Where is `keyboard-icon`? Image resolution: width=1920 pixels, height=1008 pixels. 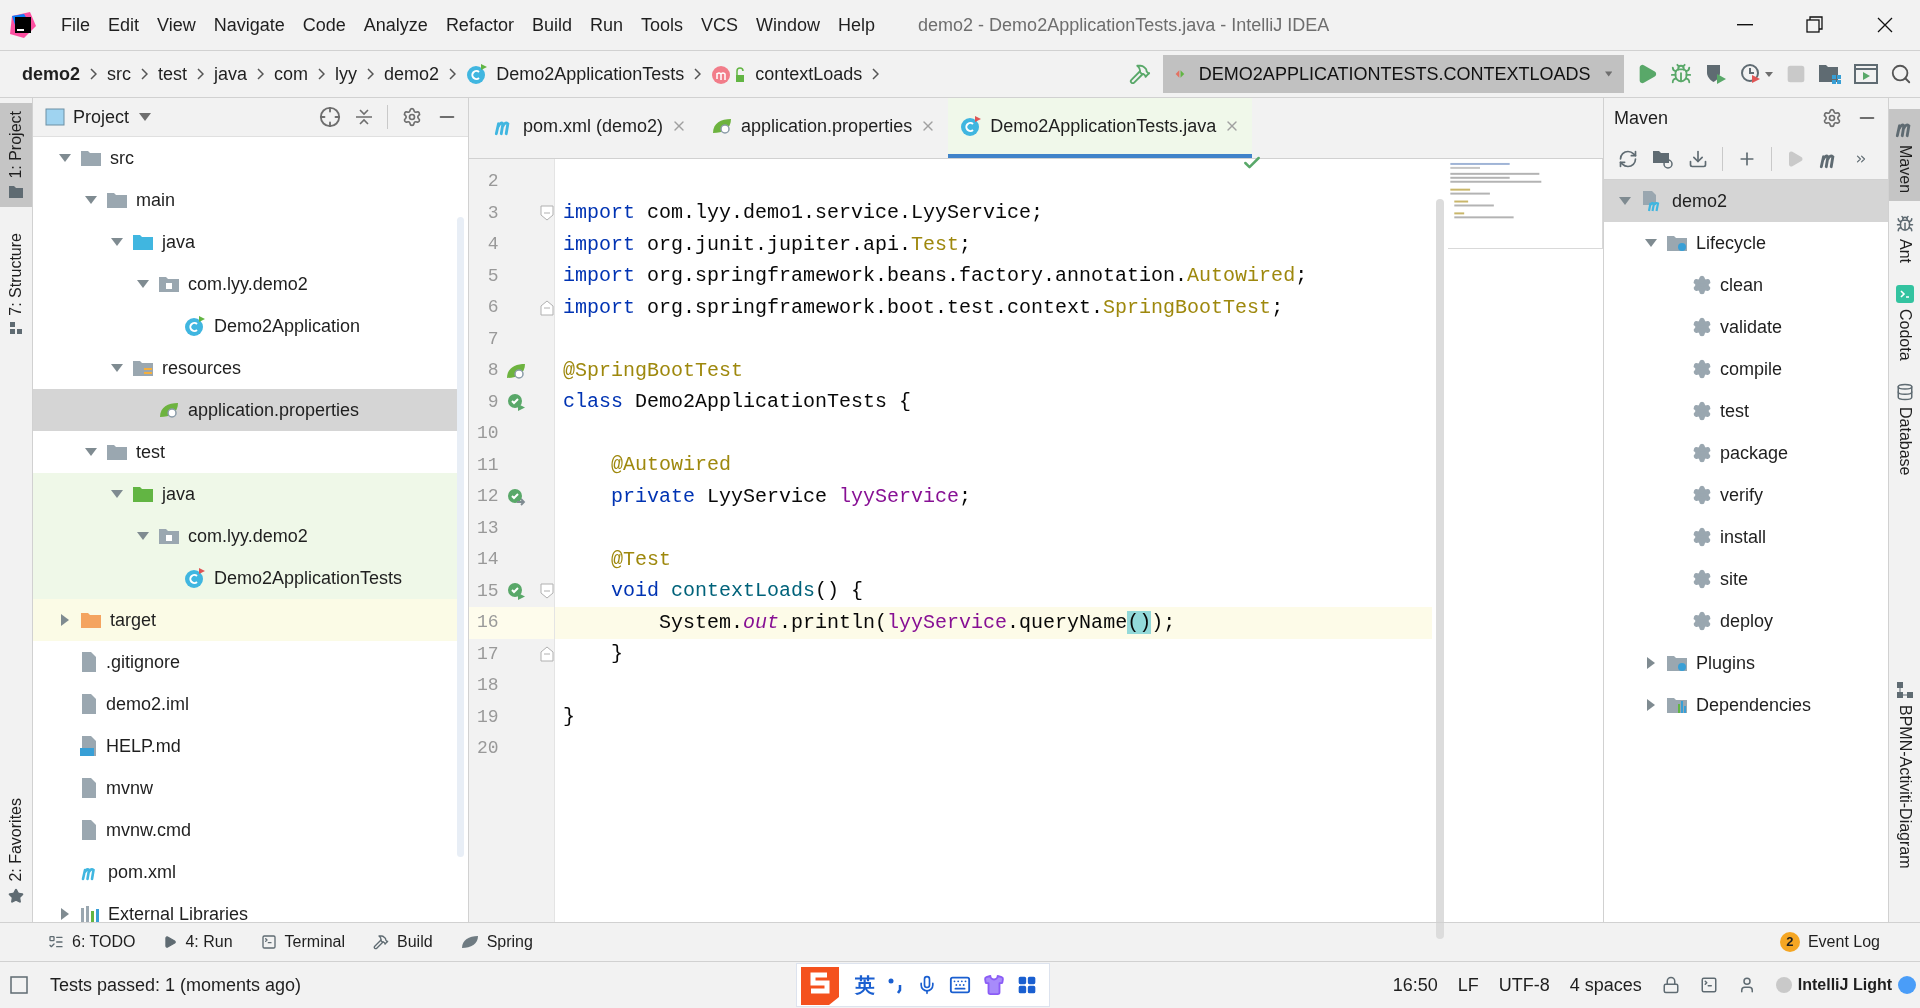 keyboard-icon is located at coordinates (960, 985).